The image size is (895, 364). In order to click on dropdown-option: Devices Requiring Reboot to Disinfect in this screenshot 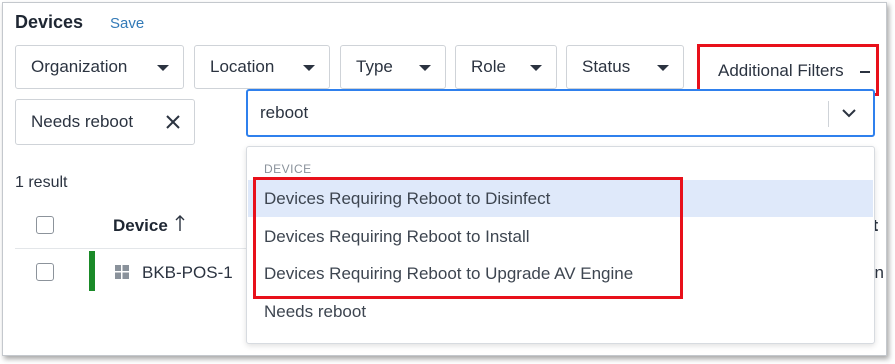, I will do `click(560, 198)`.